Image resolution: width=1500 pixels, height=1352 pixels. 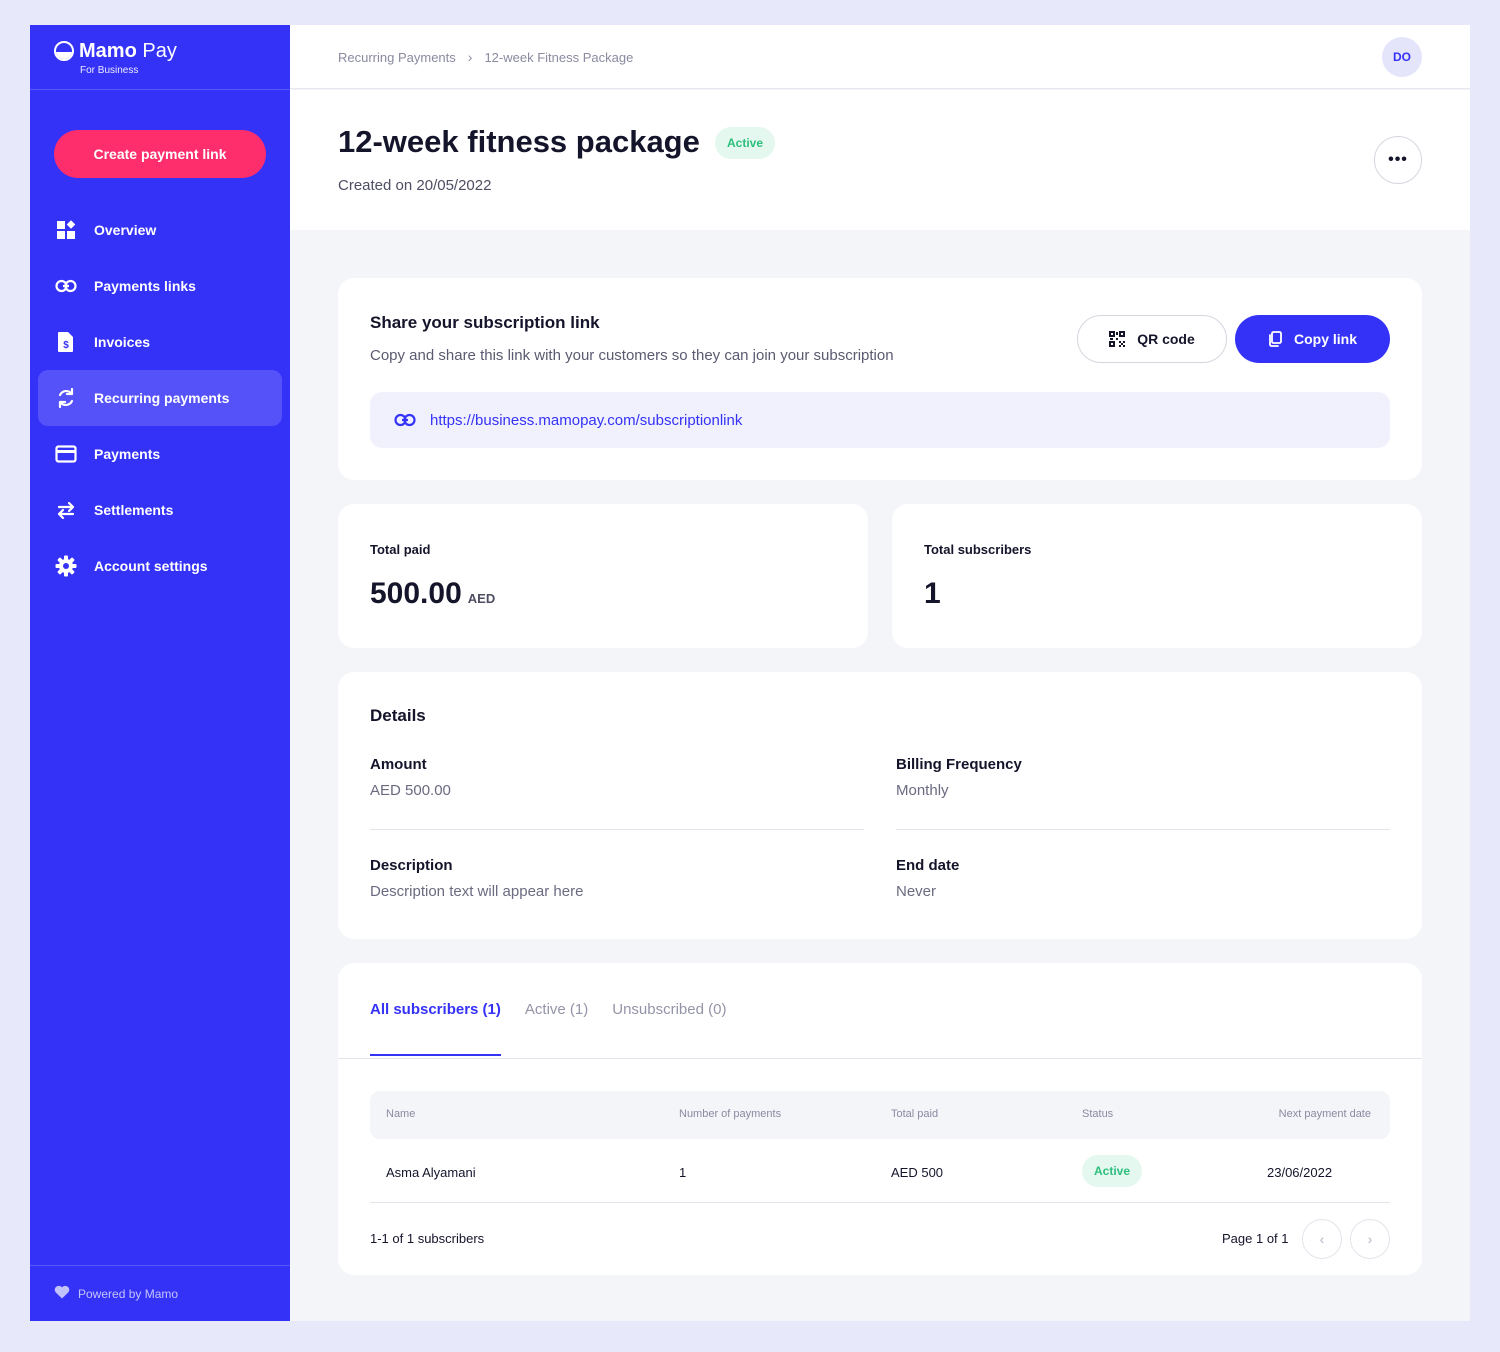 What do you see at coordinates (398, 764) in the screenshot?
I see `amount-label: Amount` at bounding box center [398, 764].